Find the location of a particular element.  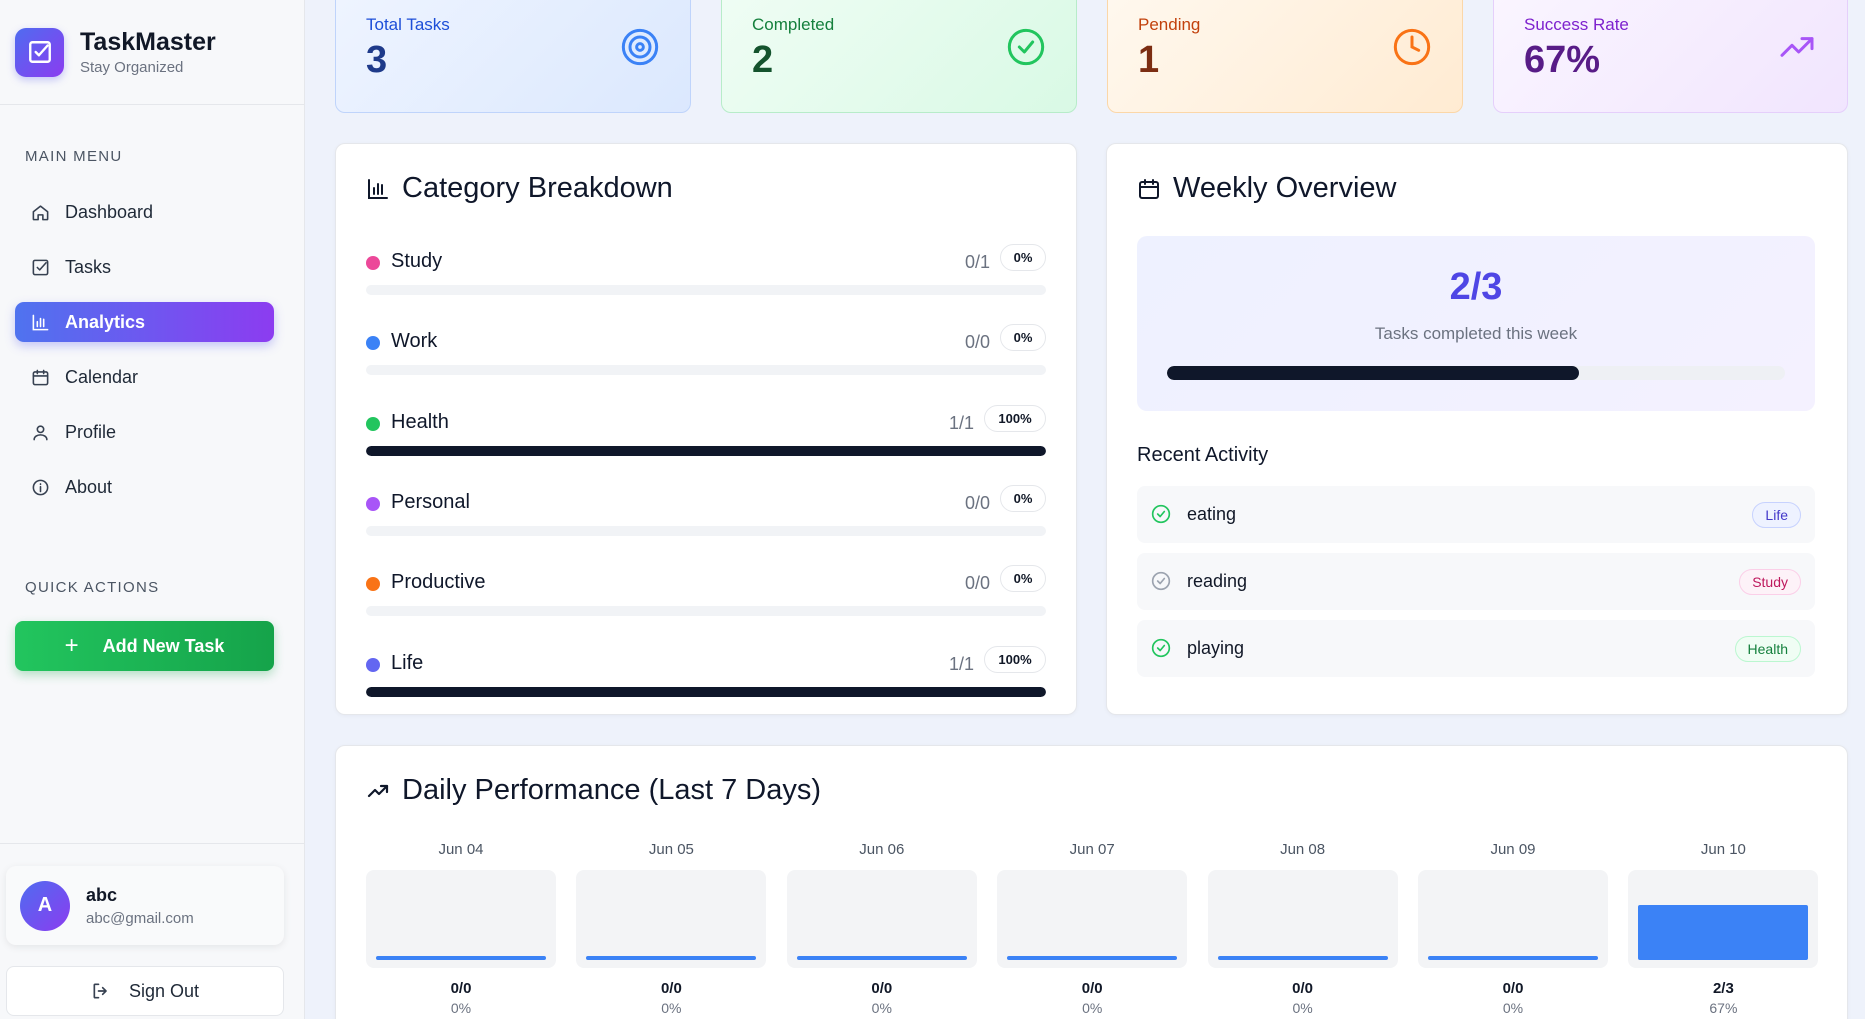

add-task-label: Add New Task is located at coordinates (163, 645).